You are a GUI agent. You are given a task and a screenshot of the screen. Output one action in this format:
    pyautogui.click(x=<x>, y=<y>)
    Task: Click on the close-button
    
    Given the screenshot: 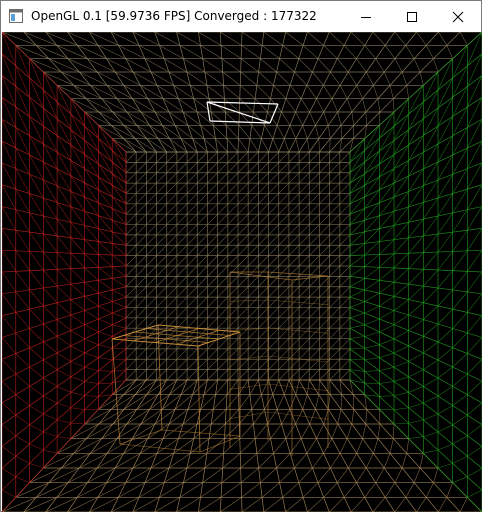 What is the action you would take?
    pyautogui.click(x=458, y=16)
    